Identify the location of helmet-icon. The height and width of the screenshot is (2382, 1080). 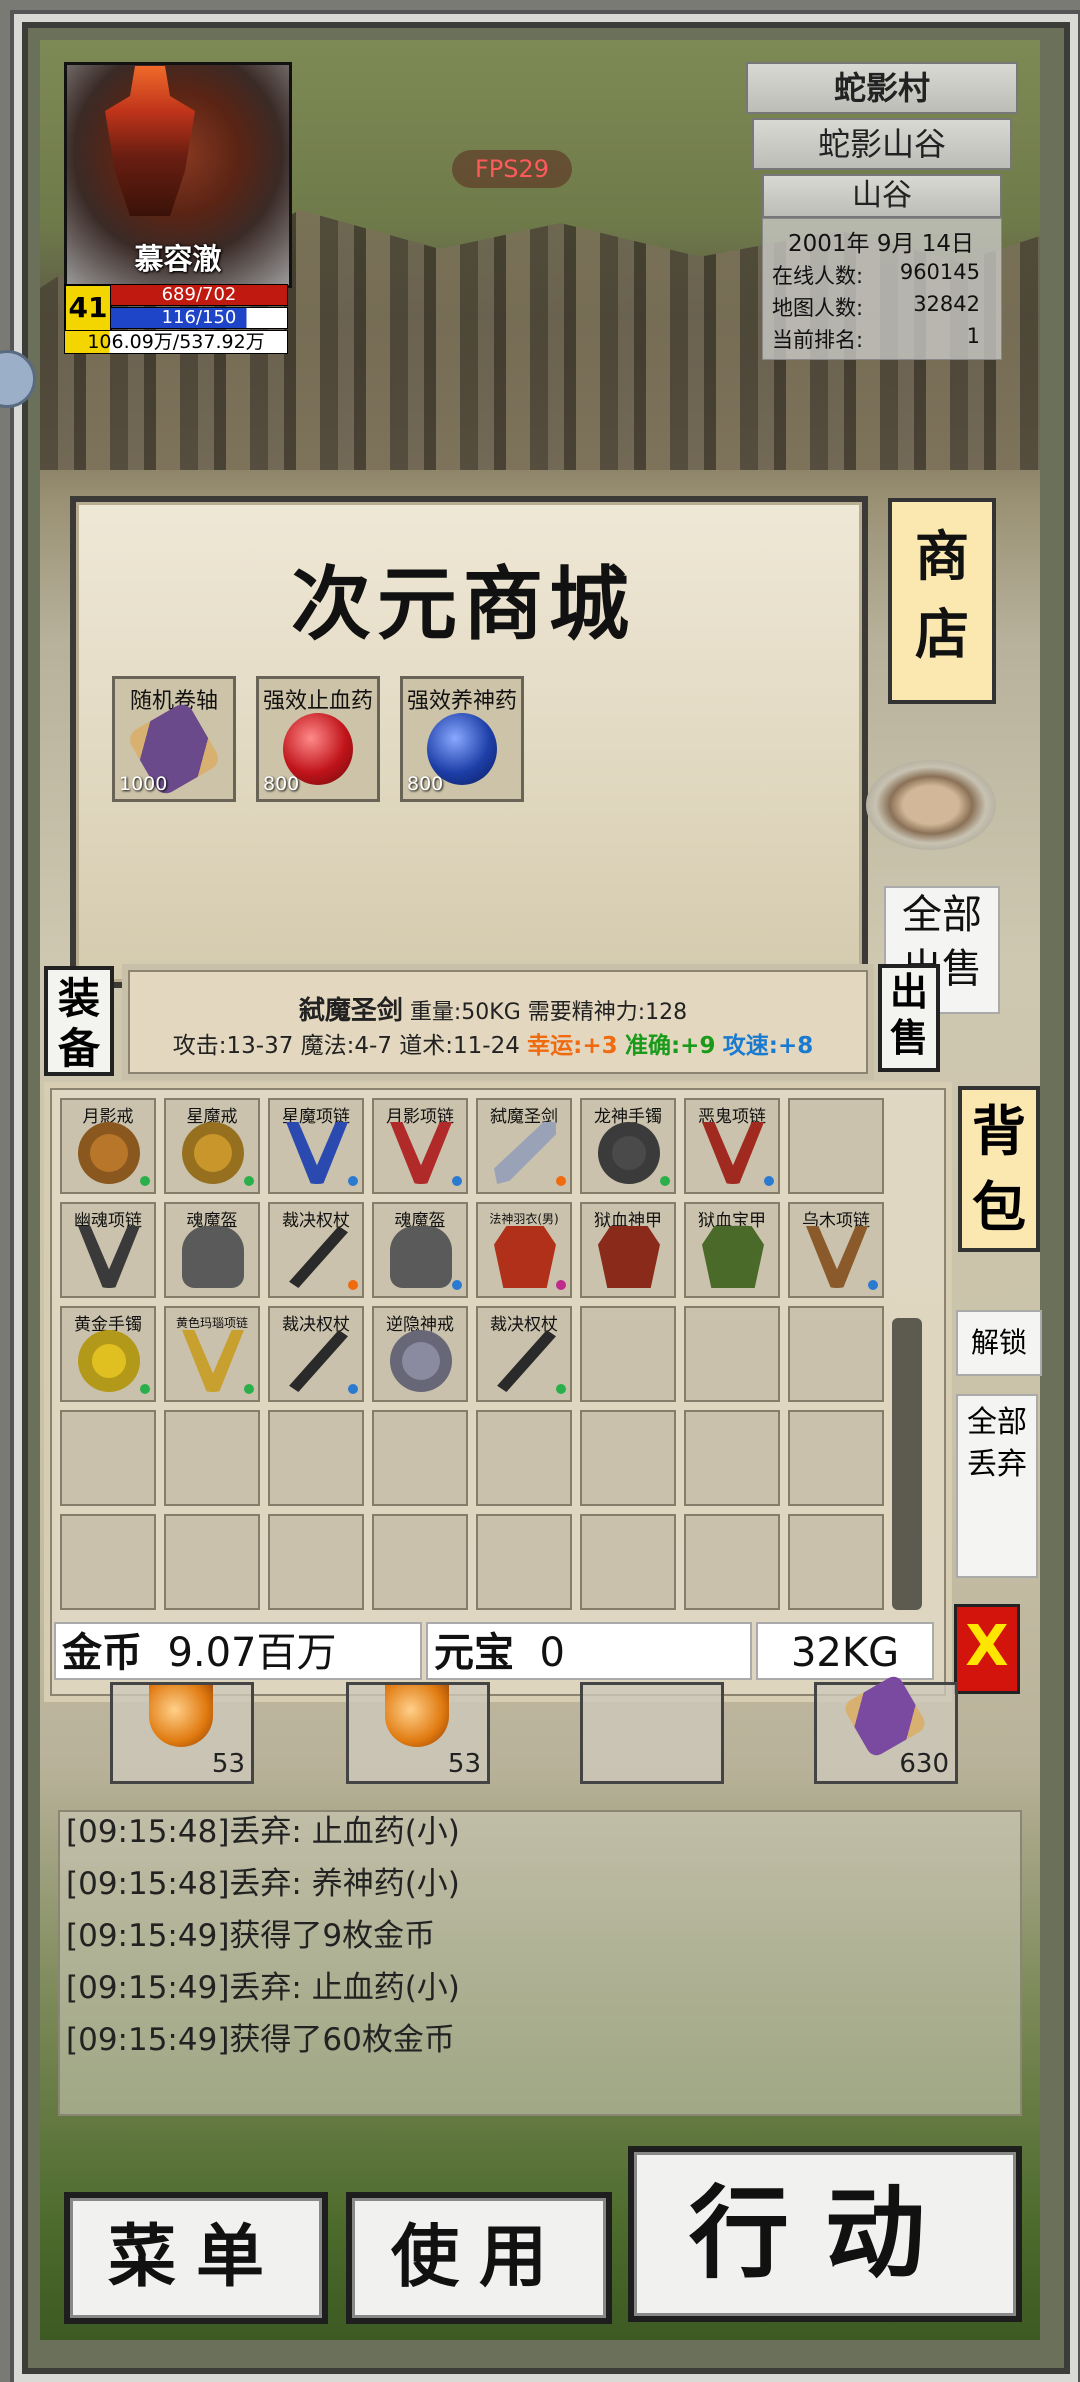
(213, 1257).